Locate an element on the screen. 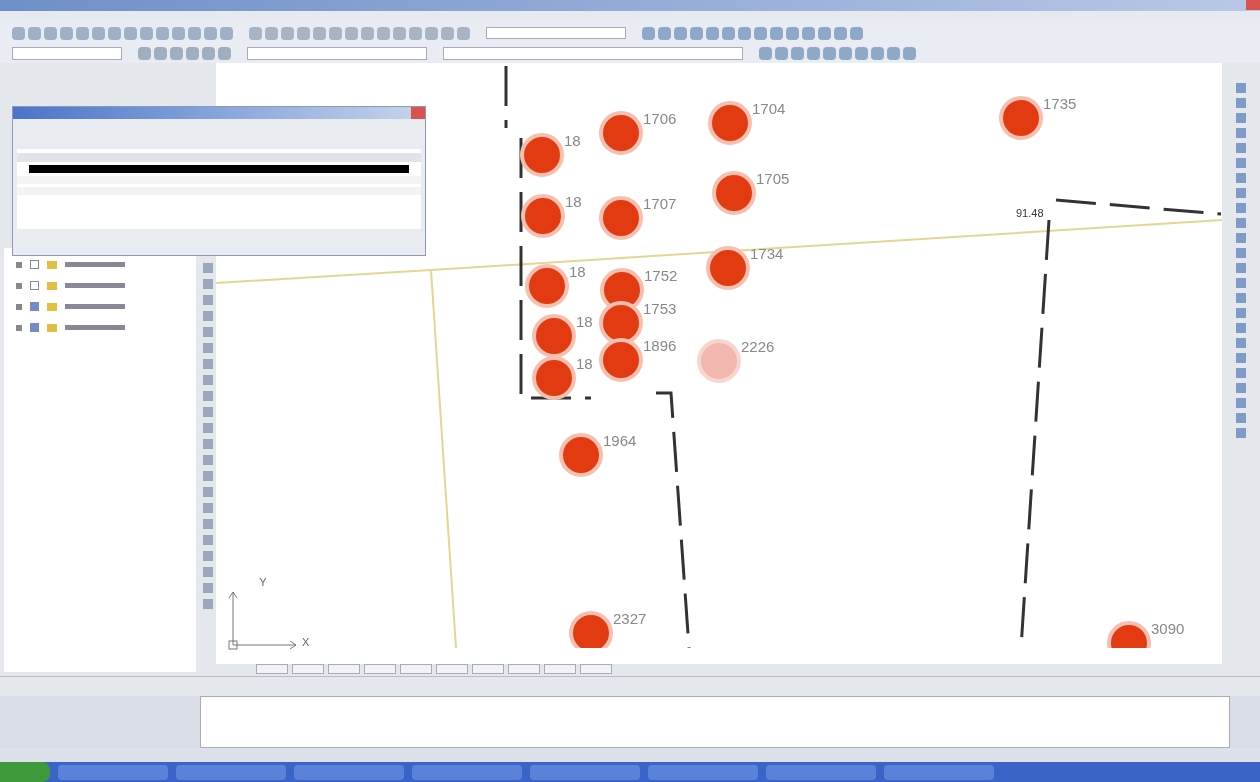  point-label: 3090 is located at coordinates (1168, 628).